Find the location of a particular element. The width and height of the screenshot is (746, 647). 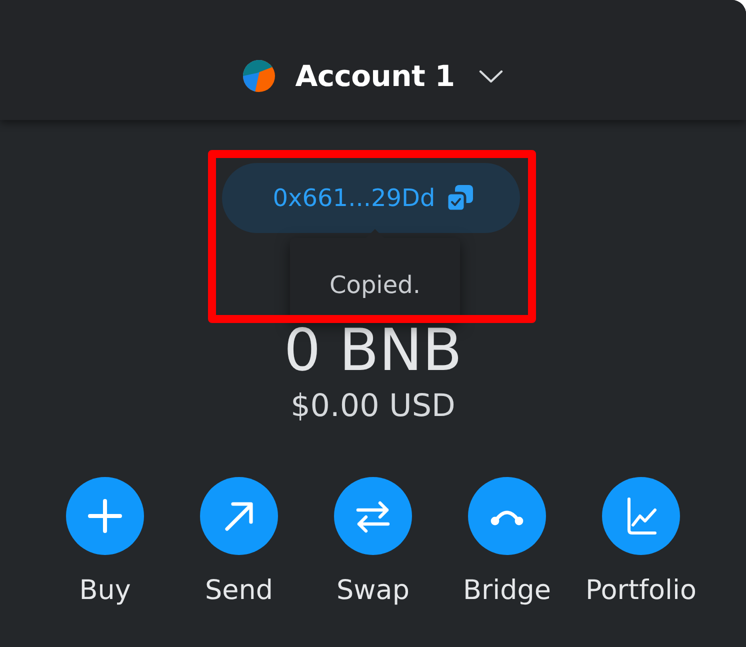

fiat-balance: $0.00 USD is located at coordinates (373, 406).